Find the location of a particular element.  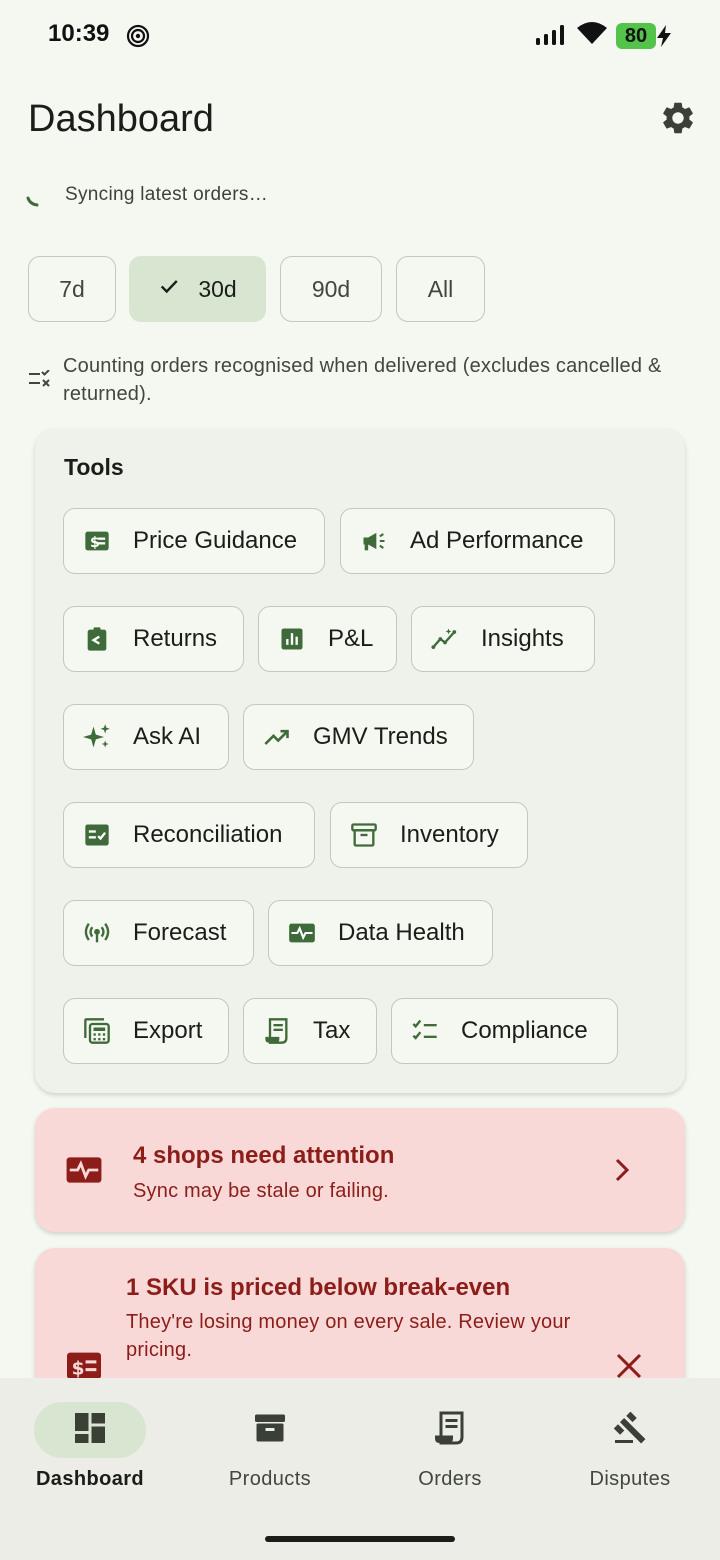

tool-returns: Returns is located at coordinates (153, 639).